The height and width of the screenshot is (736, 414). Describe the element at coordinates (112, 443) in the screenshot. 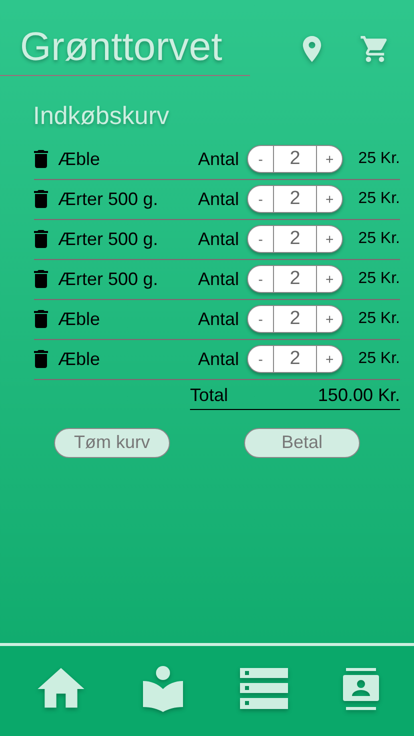

I see `empty-basket-button: Tøm kurv` at that location.